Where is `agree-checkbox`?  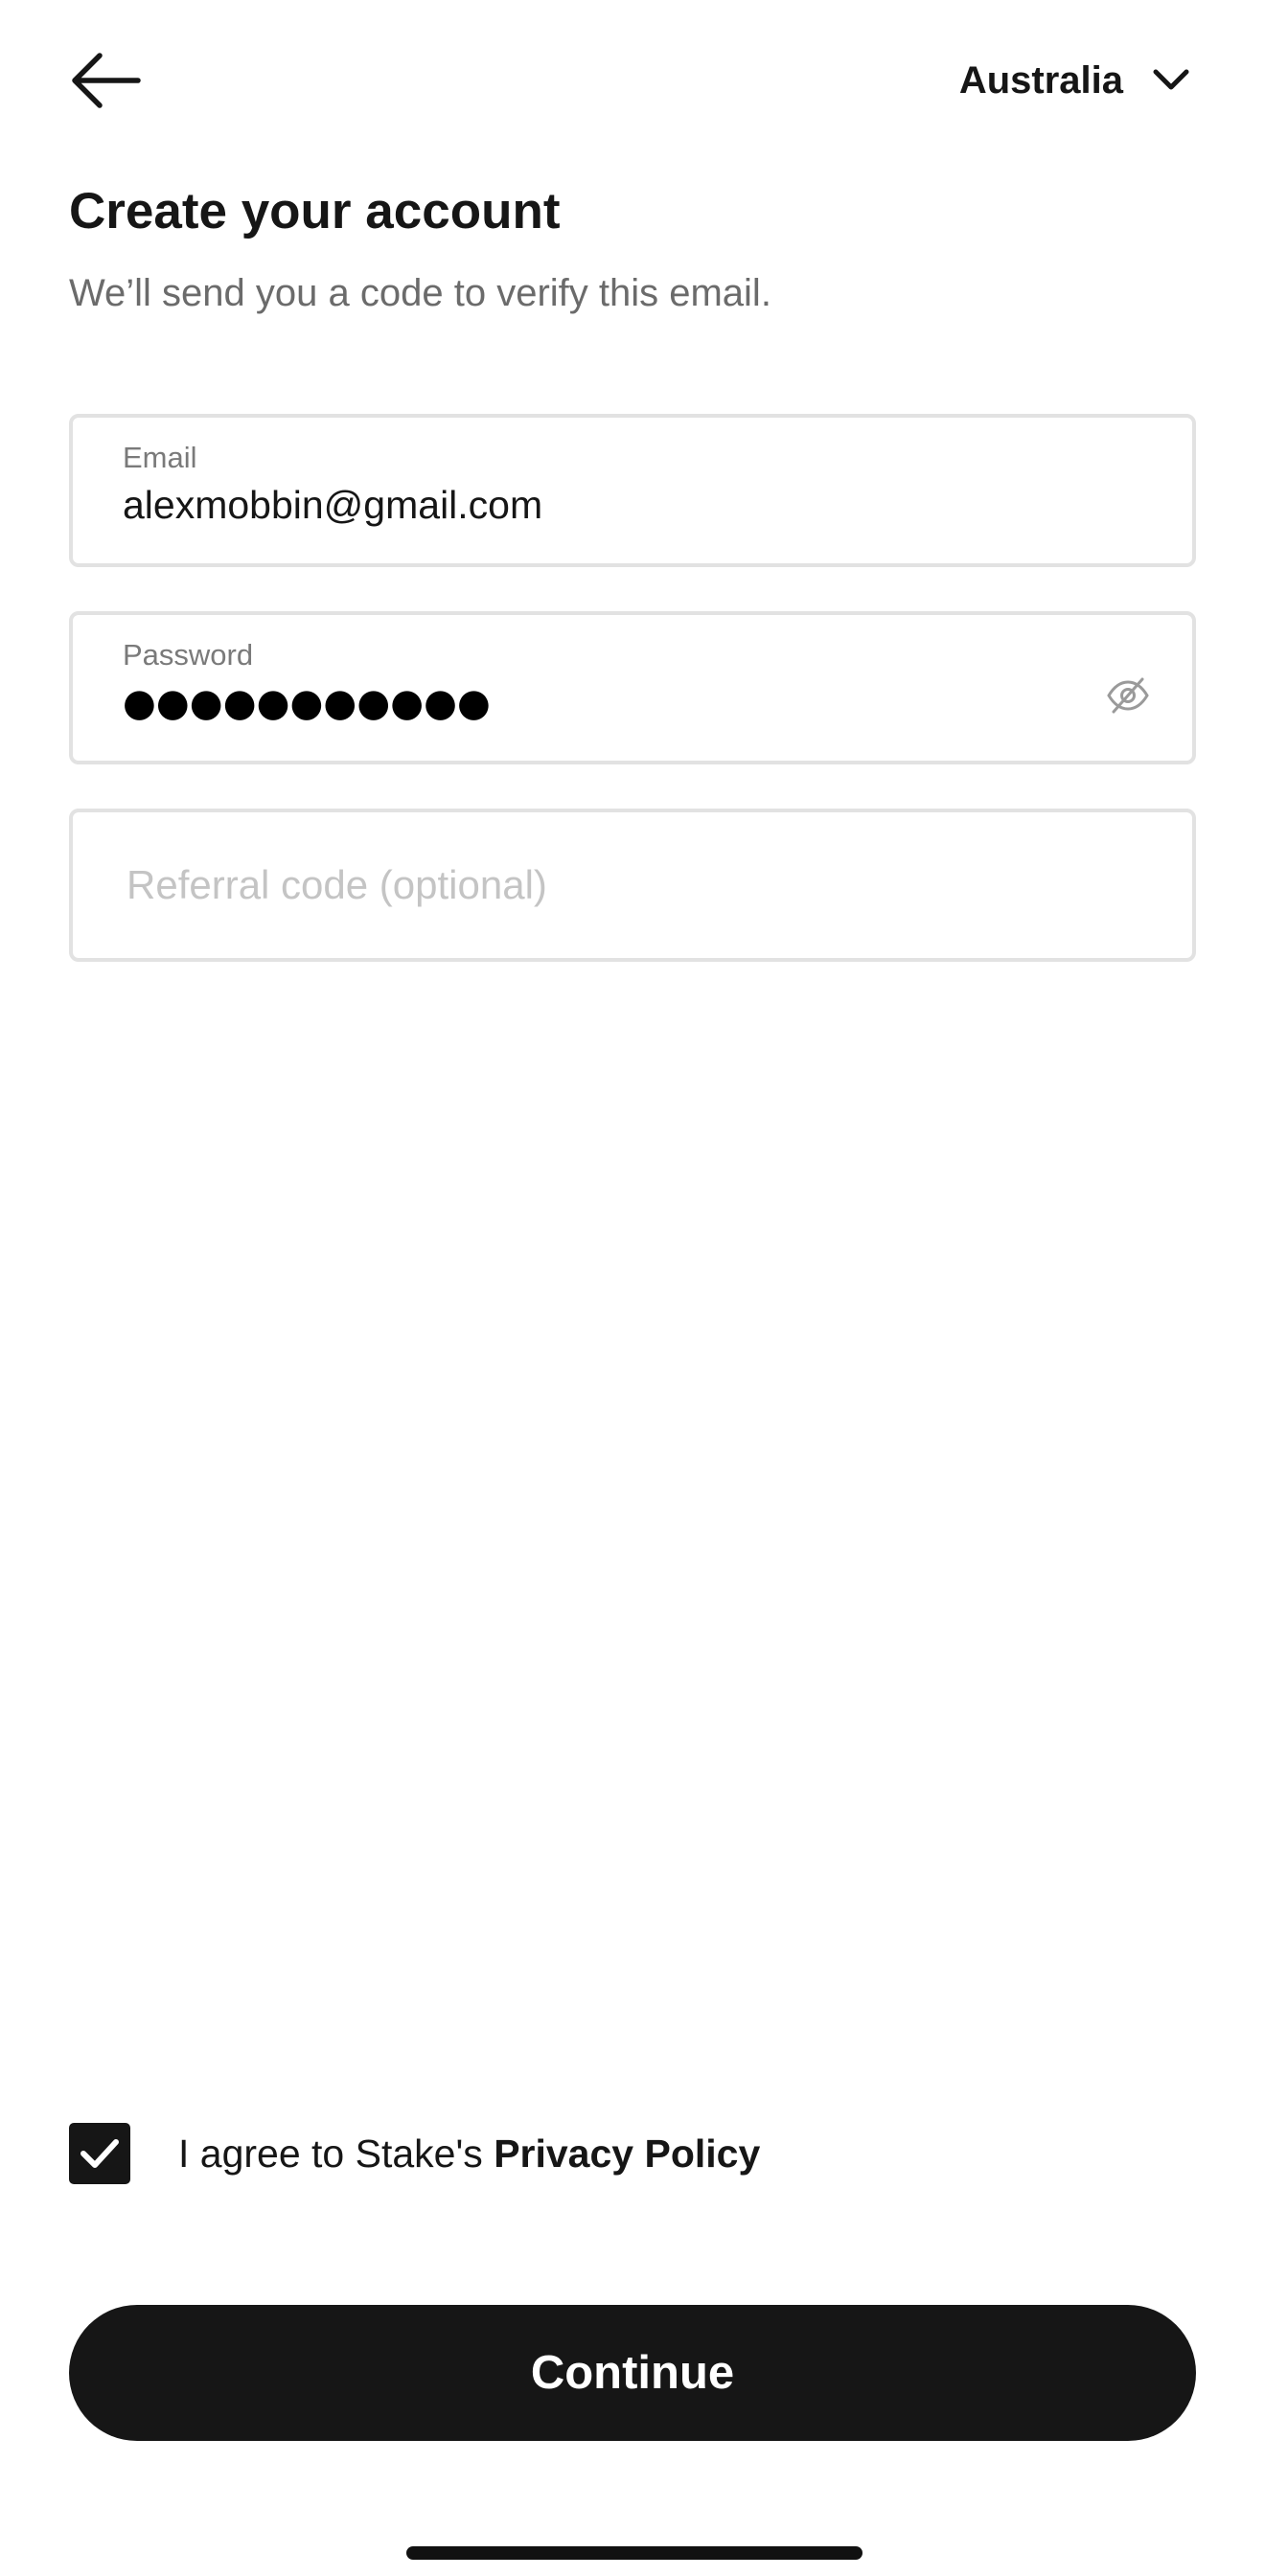 agree-checkbox is located at coordinates (99, 2153).